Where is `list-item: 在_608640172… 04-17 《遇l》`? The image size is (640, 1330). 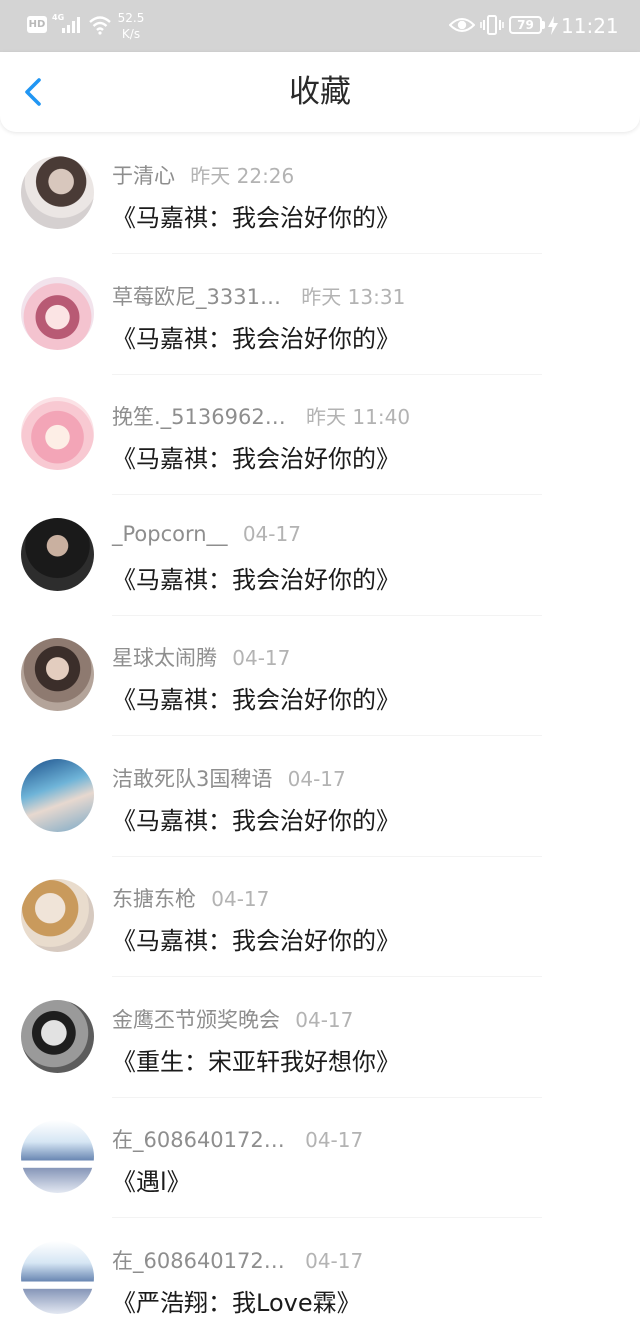 list-item: 在_608640172… 04-17 《遇l》 is located at coordinates (320, 1158).